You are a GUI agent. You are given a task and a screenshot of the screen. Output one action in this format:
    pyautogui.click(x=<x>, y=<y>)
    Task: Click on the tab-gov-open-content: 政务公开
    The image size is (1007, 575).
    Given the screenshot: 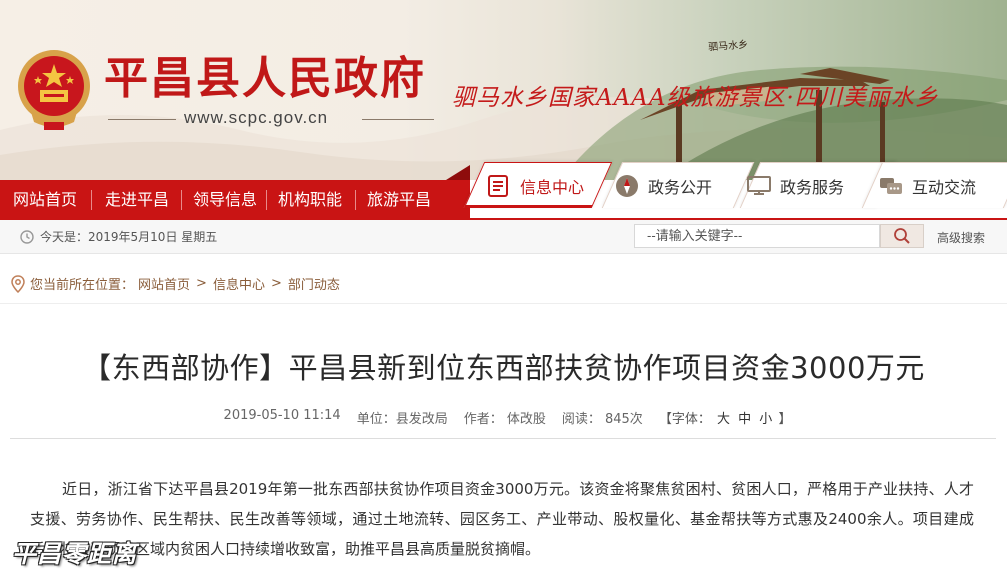 What is the action you would take?
    pyautogui.click(x=663, y=186)
    